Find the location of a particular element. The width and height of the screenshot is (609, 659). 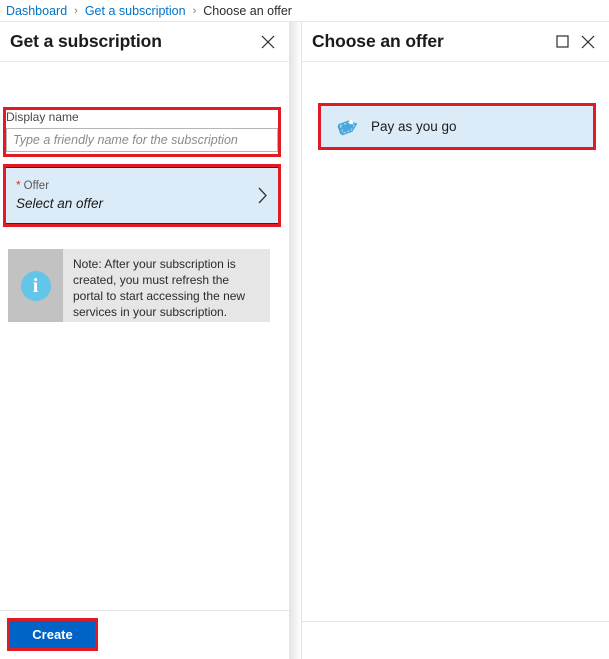

display-name-field-group: Display name is located at coordinates (142, 131).